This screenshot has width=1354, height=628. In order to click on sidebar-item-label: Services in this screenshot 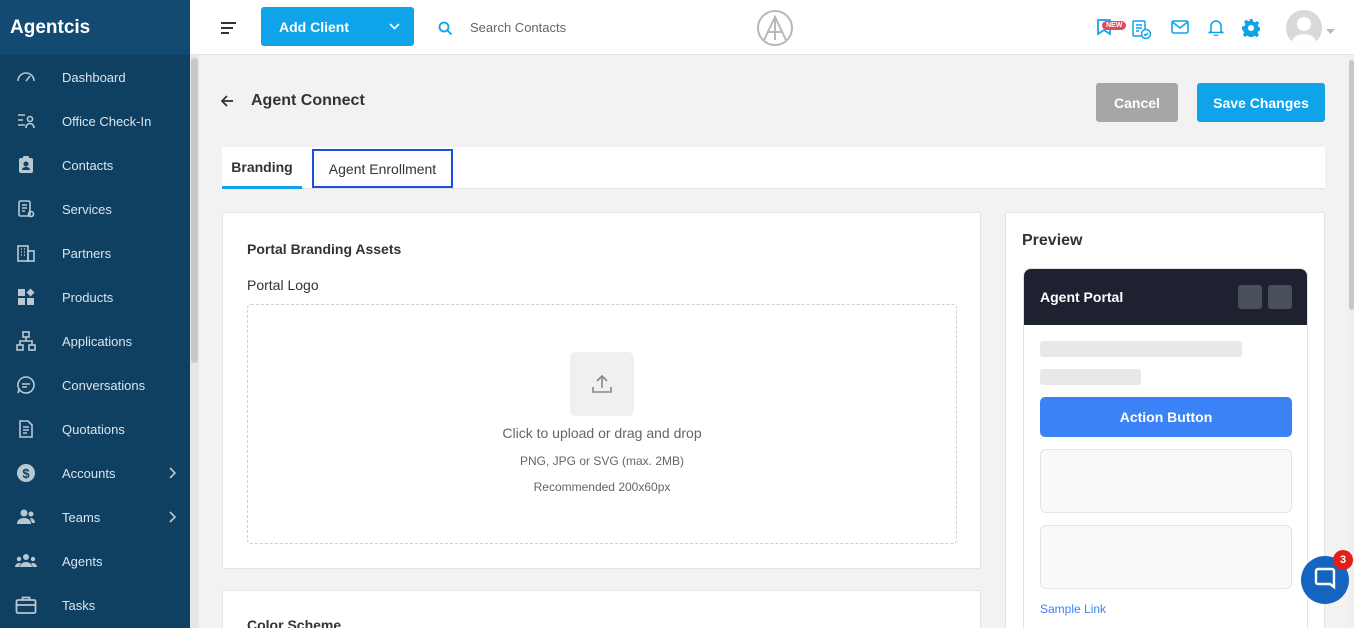, I will do `click(87, 209)`.